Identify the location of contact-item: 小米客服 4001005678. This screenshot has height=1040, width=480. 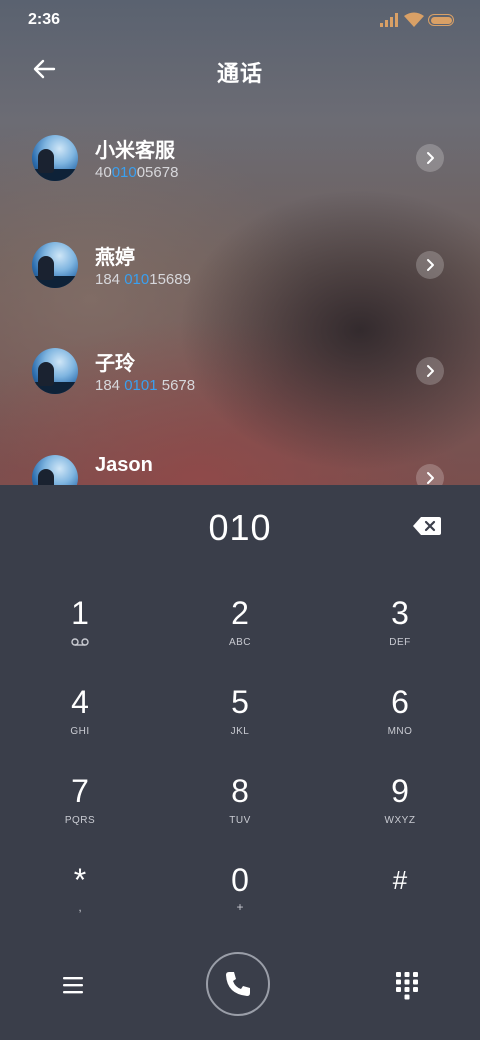
(240, 161).